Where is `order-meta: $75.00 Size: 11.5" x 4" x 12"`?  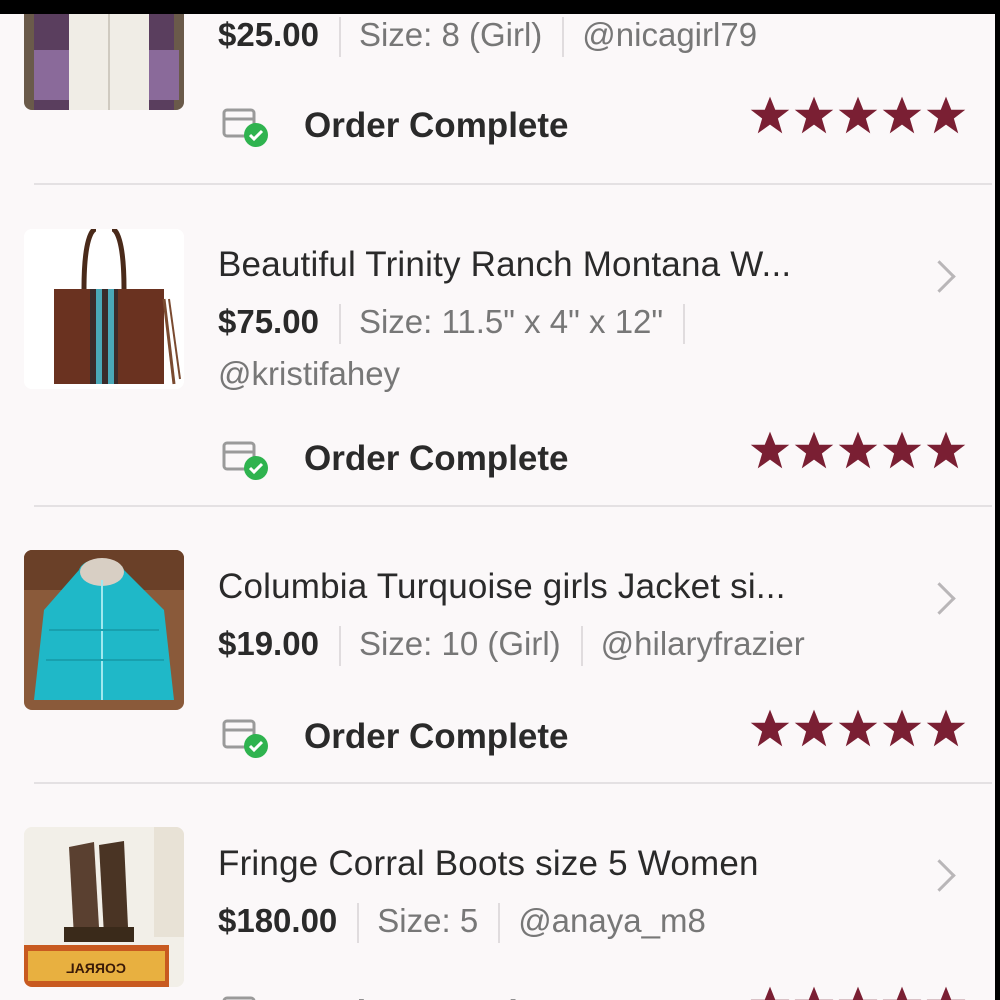
order-meta: $75.00 Size: 11.5" x 4" x 12" is located at coordinates (460, 324).